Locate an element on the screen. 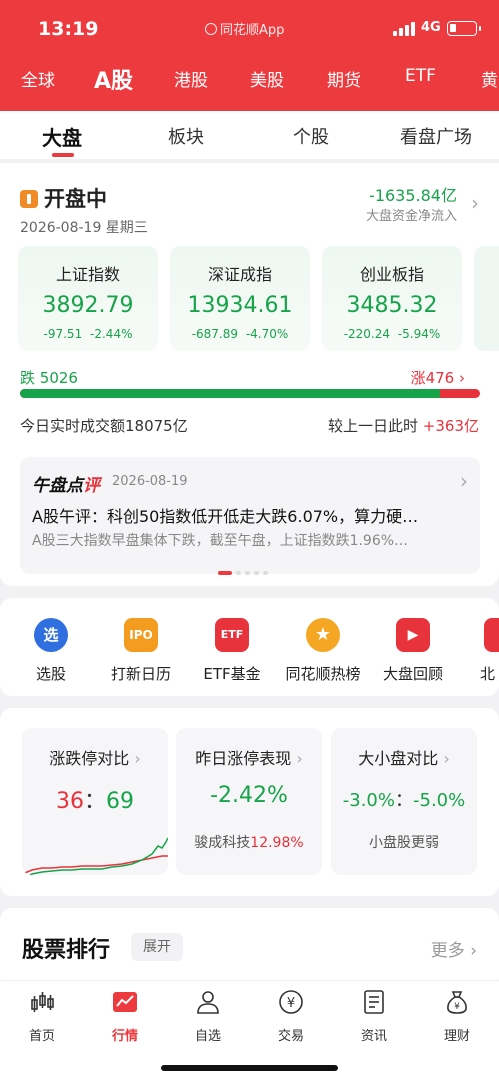 This screenshot has height=1080, width=499. top-header: 13:19 同花顺App 4G 全球 A股 港股 美股 期货 ETF 黄 is located at coordinates (249, 55).